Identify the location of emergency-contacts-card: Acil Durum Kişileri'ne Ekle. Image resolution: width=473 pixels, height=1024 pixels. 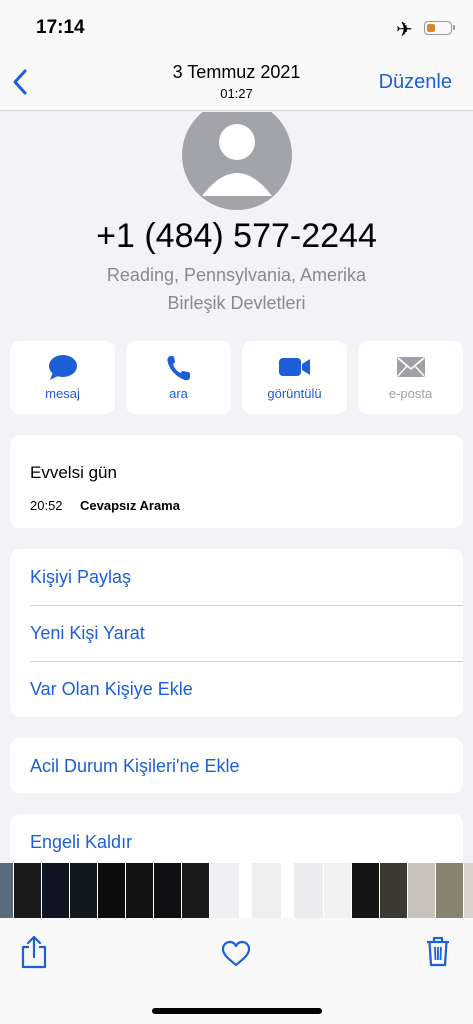
(236, 765).